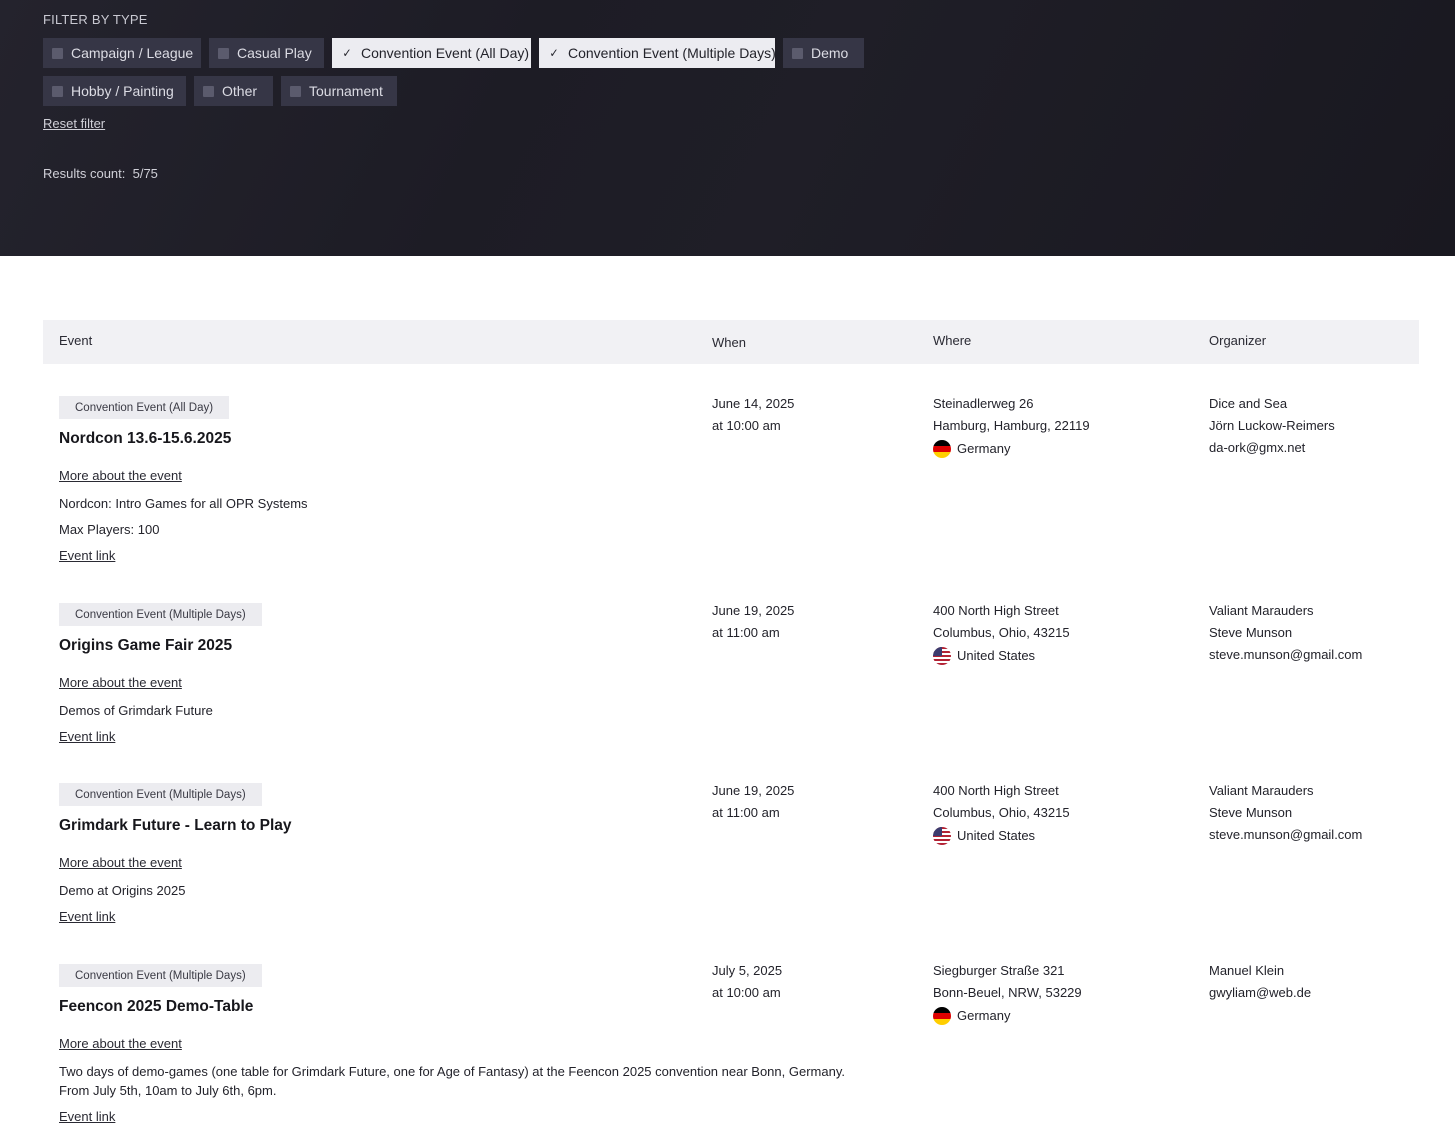 The image size is (1455, 1145). I want to click on event-description: Nordcon: Intro Games for all OPR Systems, so click(183, 503).